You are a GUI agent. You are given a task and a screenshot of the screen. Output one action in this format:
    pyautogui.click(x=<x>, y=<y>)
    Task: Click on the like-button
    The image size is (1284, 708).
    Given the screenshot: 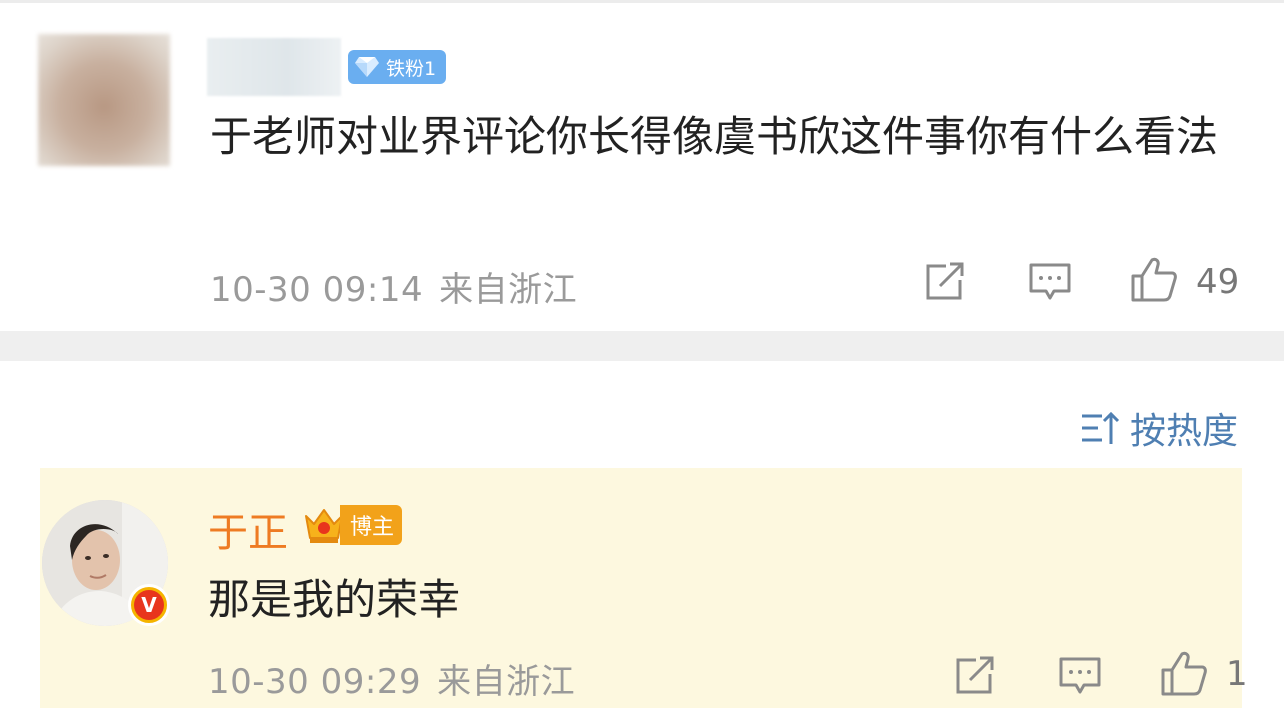 What is the action you would take?
    pyautogui.click(x=1154, y=279)
    